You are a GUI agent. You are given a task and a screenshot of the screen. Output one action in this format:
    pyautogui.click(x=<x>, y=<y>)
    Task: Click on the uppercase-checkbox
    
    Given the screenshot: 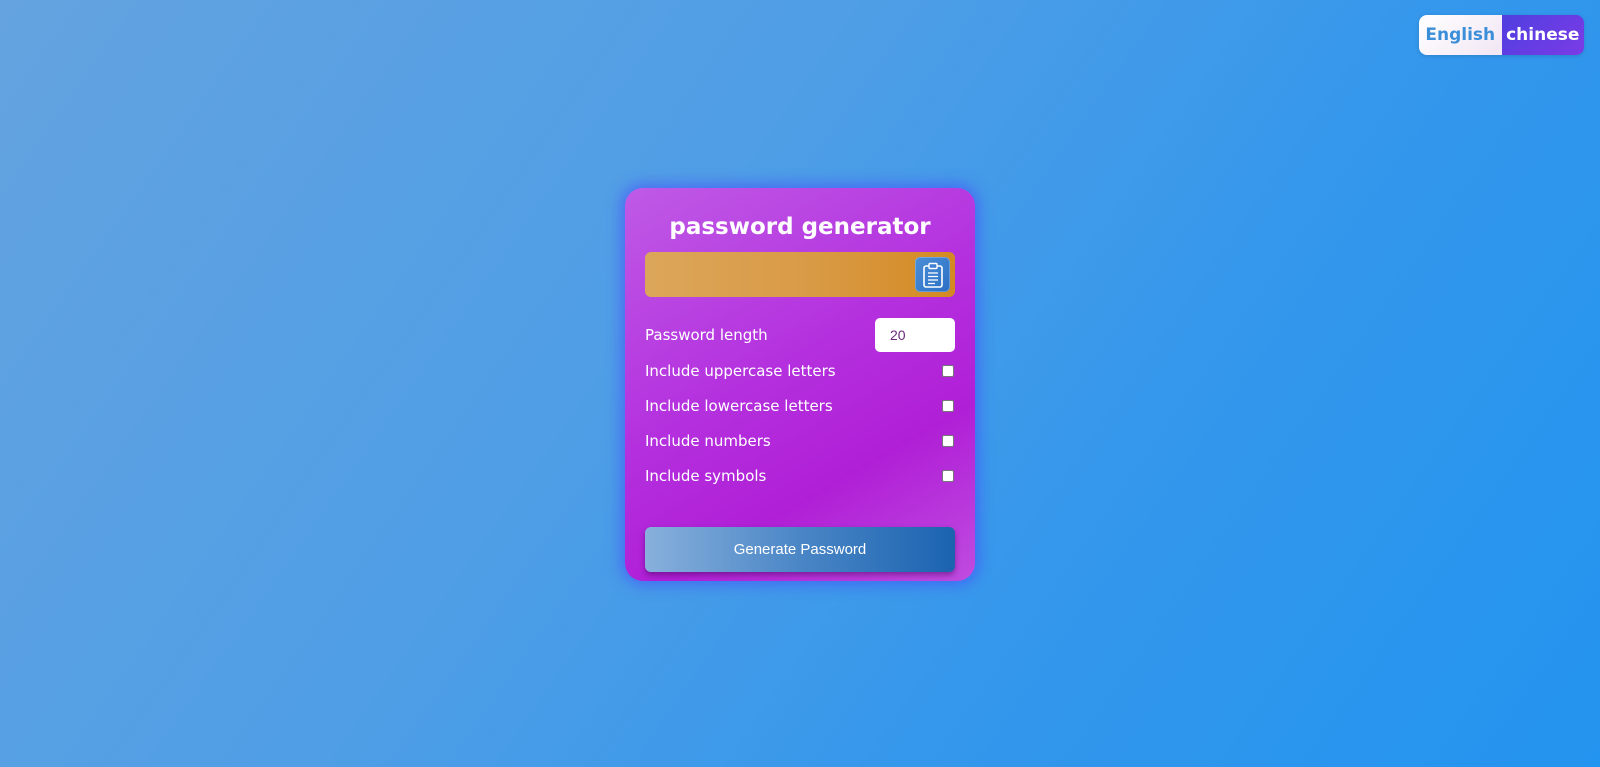 What is the action you would take?
    pyautogui.click(x=948, y=370)
    